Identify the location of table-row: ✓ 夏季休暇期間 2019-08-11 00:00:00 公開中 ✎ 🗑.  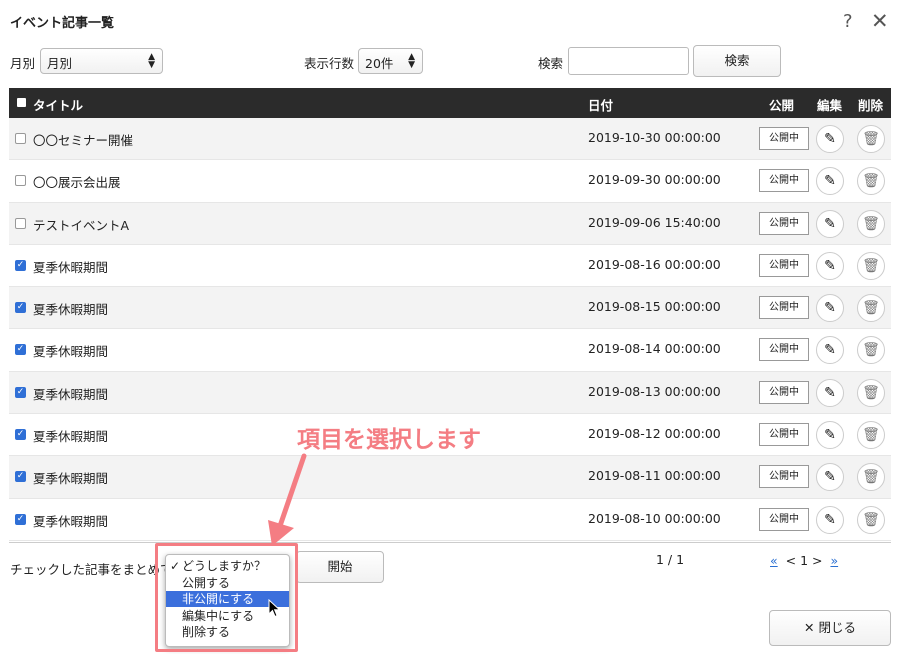
(450, 477).